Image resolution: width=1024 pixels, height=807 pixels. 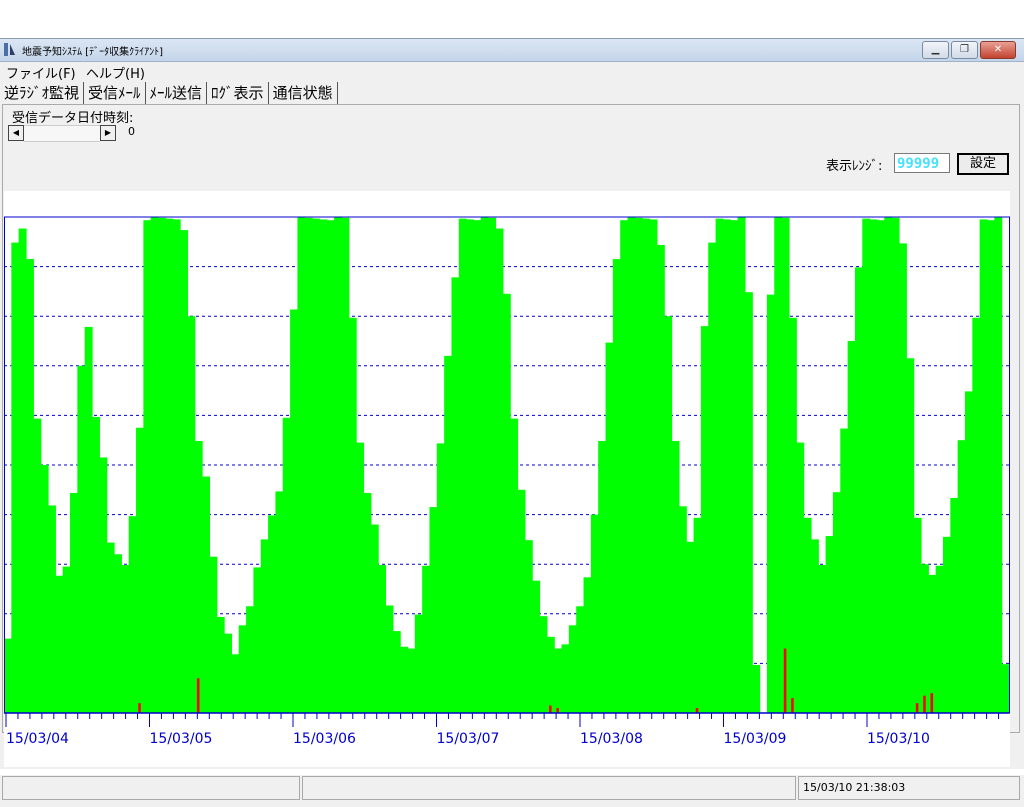 I want to click on tab-log-view: ﾛｸﾞ表示, so click(x=238, y=93).